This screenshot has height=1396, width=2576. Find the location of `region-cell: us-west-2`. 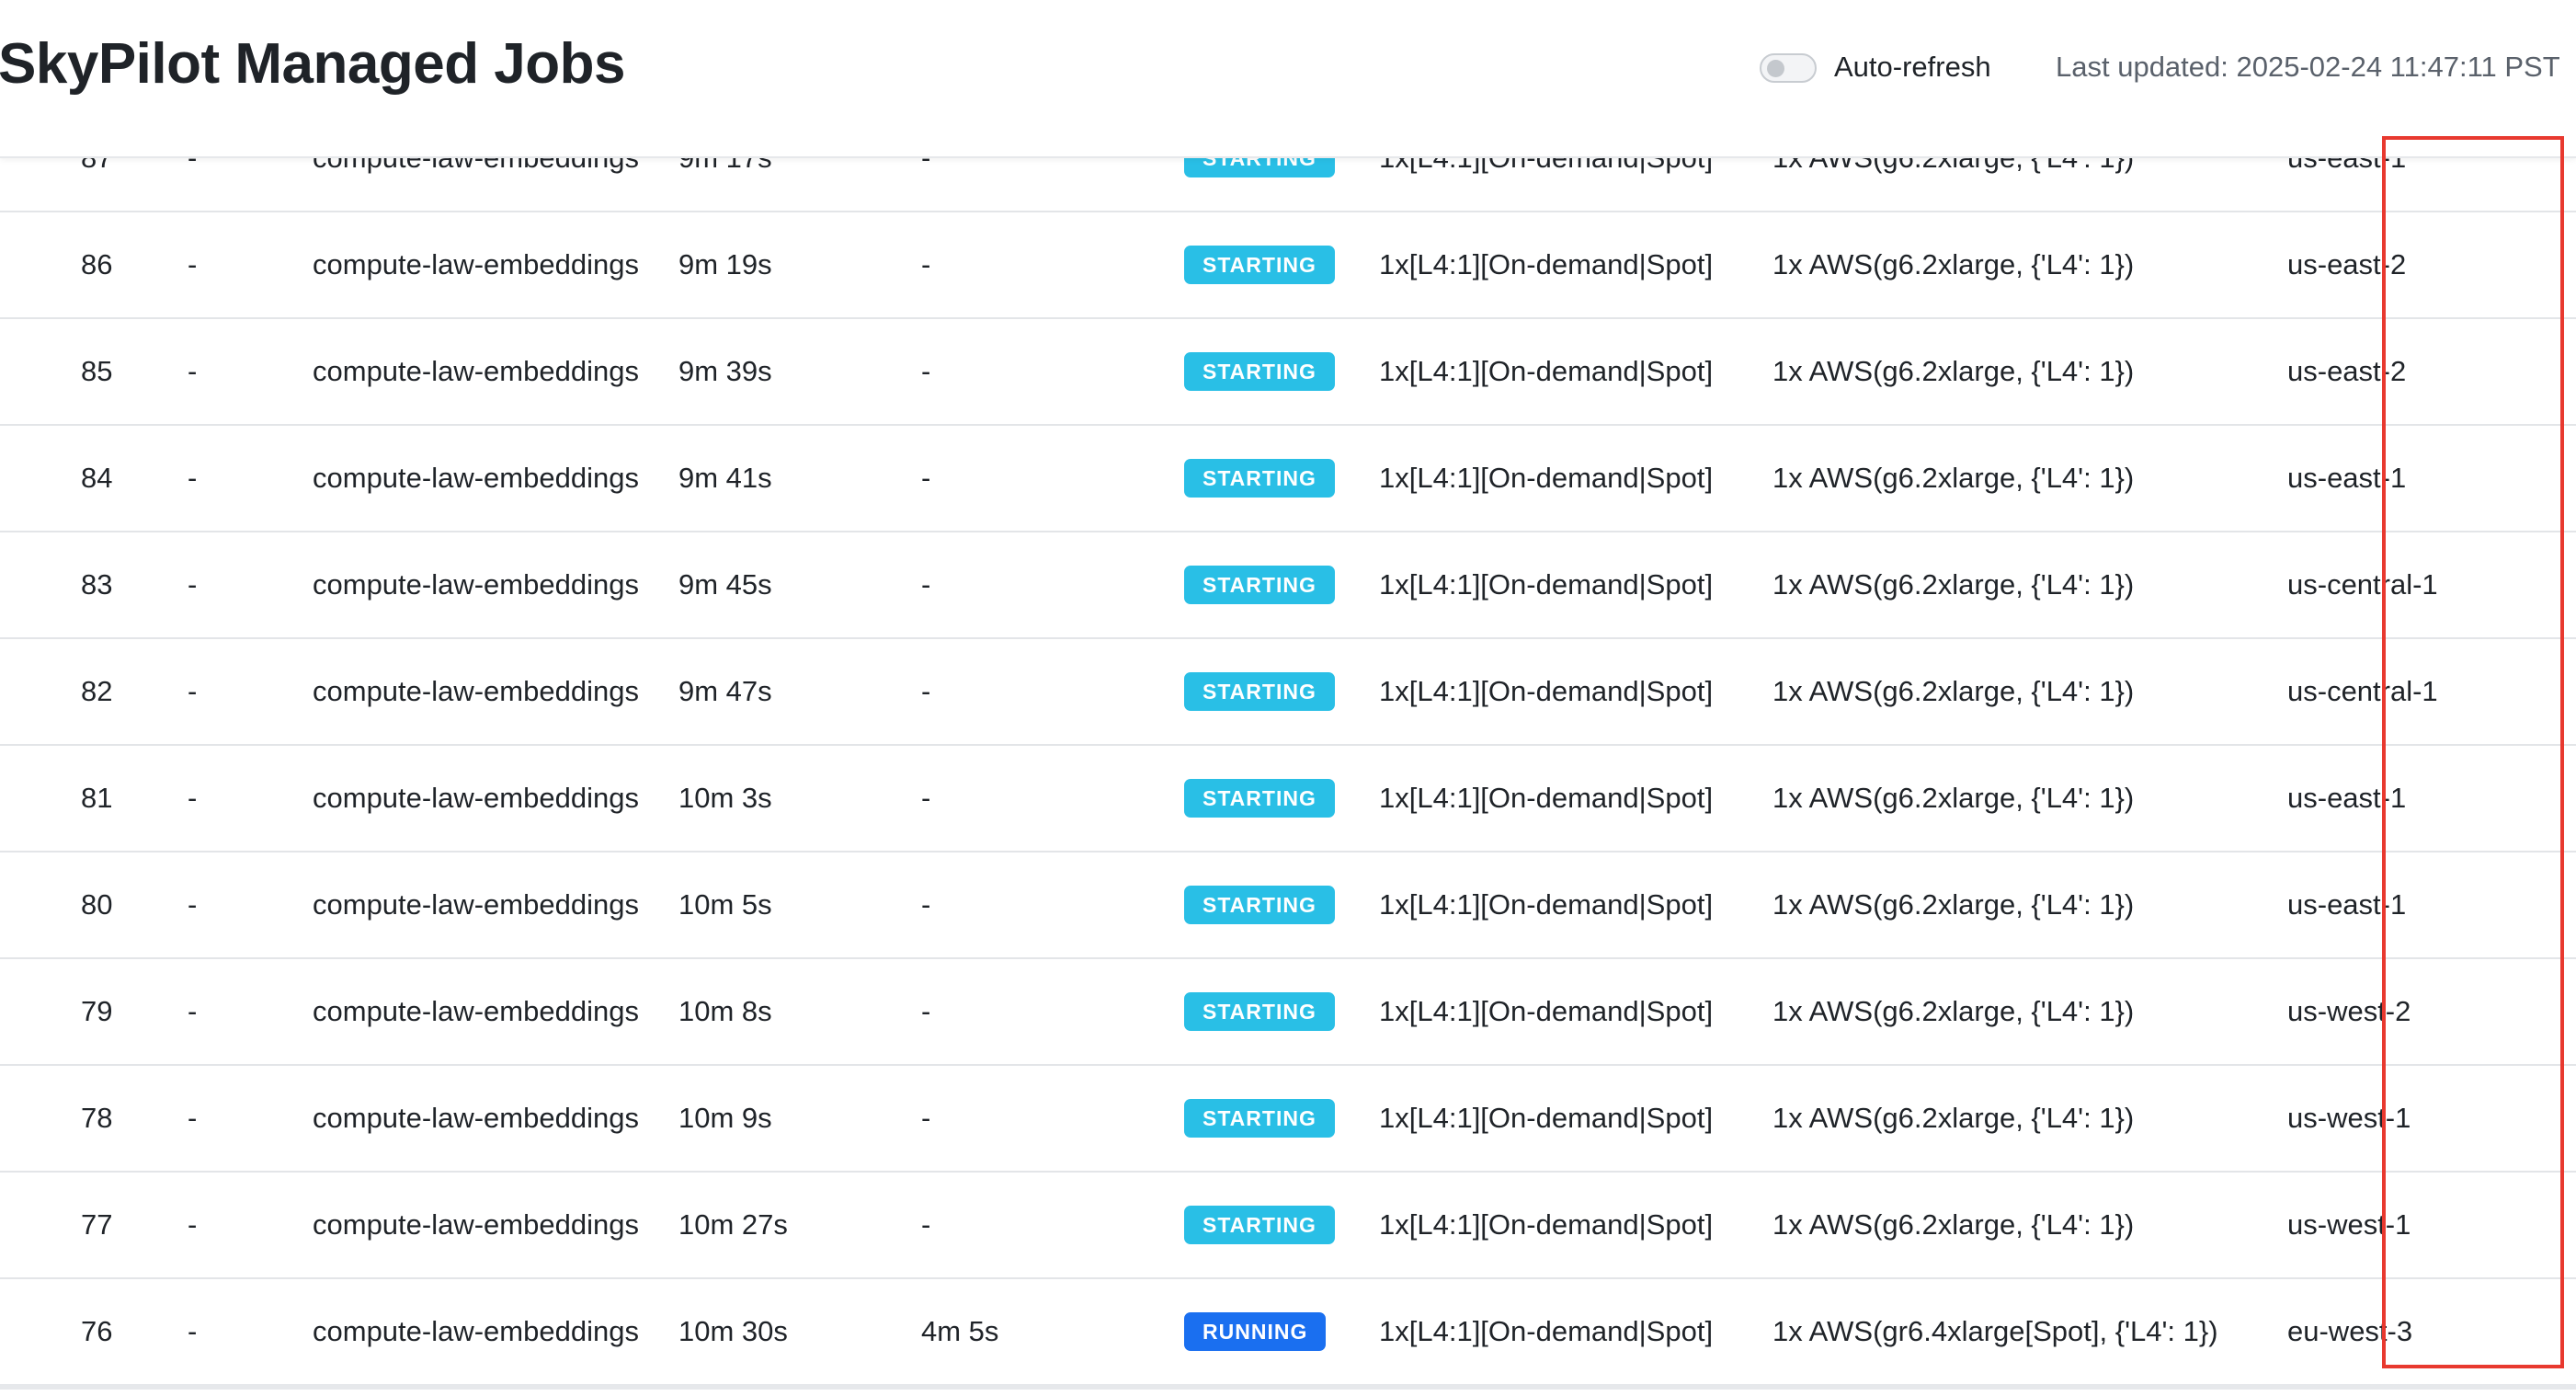

region-cell: us-west-2 is located at coordinates (2431, 1012).